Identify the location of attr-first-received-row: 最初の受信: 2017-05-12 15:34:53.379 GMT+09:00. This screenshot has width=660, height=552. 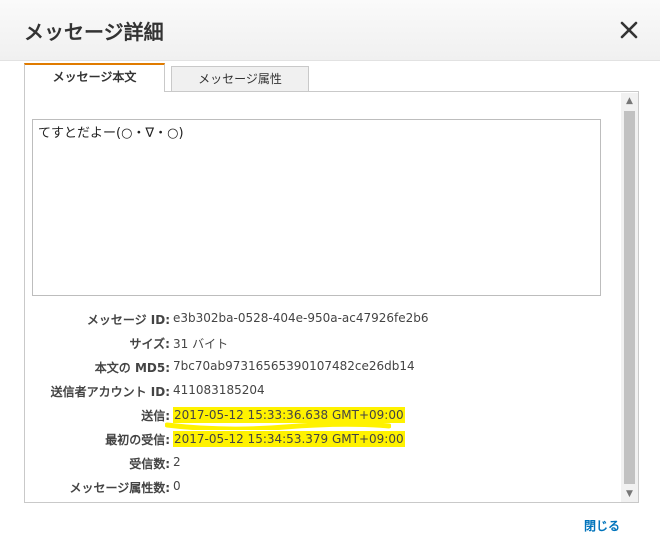
(322, 439).